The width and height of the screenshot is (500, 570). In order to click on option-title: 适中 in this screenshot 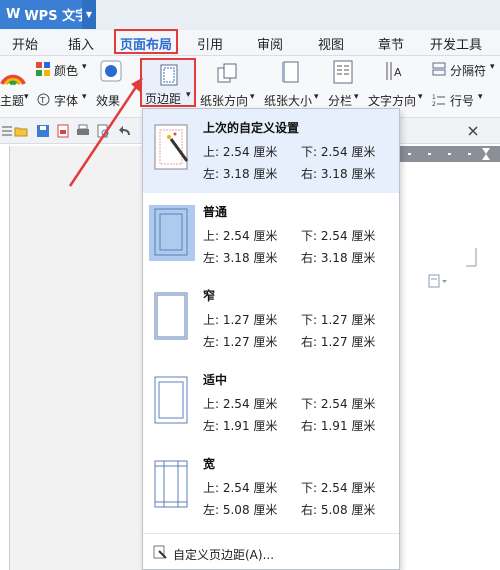, I will do `click(215, 380)`.